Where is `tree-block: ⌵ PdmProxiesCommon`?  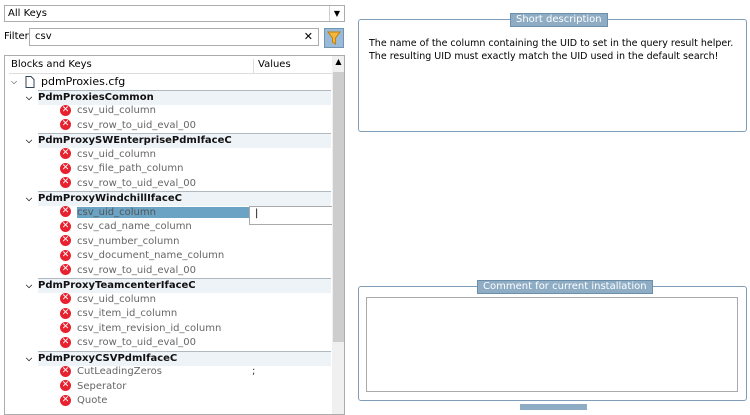 tree-block: ⌵ PdmProxiesCommon is located at coordinates (178, 97).